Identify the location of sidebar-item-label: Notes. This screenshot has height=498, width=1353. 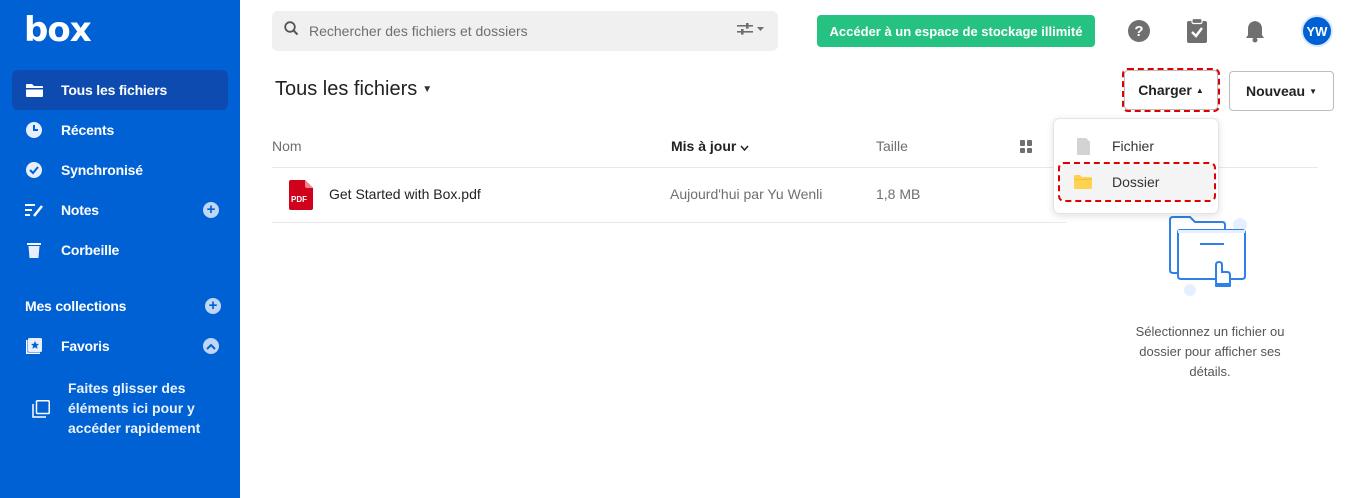
(80, 210).